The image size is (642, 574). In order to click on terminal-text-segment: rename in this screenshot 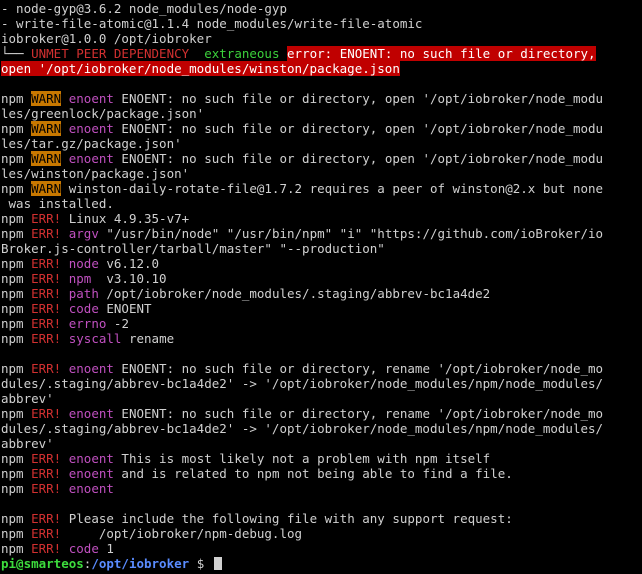, I will do `click(148, 338)`.